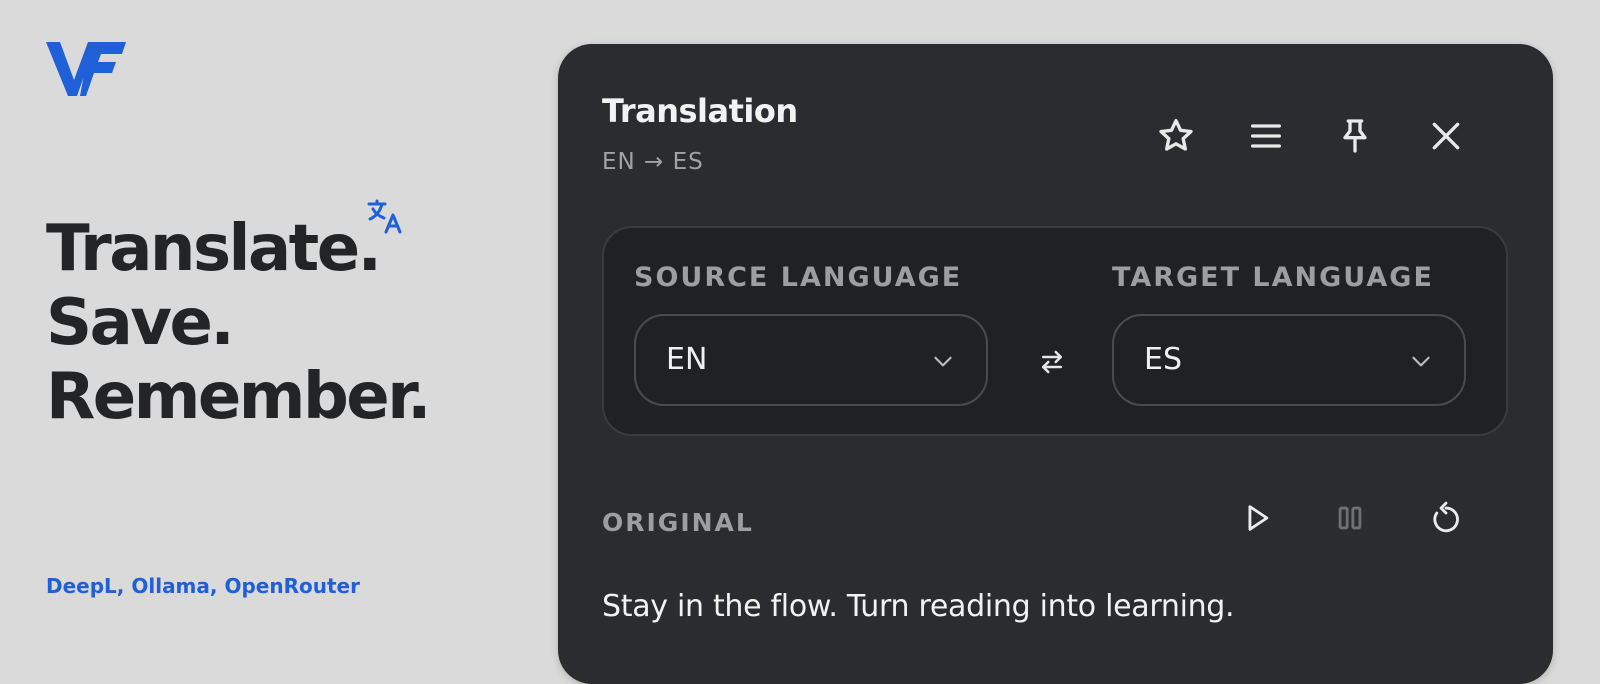 This screenshot has width=1600, height=684. What do you see at coordinates (687, 359) in the screenshot?
I see `source-language-value: EN` at bounding box center [687, 359].